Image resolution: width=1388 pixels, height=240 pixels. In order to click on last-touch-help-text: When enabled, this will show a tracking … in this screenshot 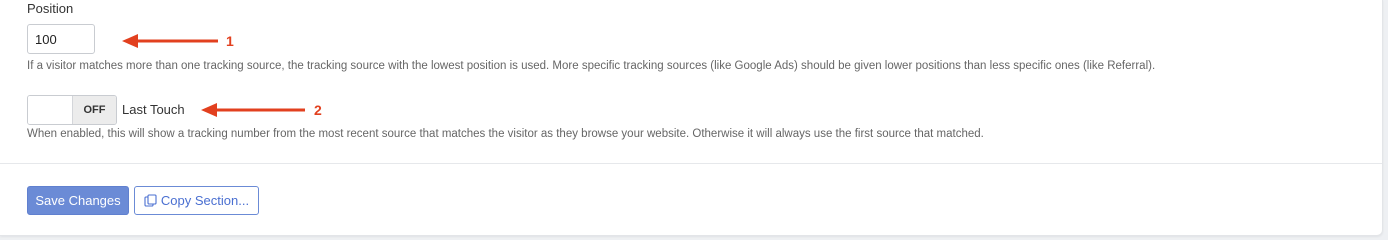, I will do `click(505, 134)`.